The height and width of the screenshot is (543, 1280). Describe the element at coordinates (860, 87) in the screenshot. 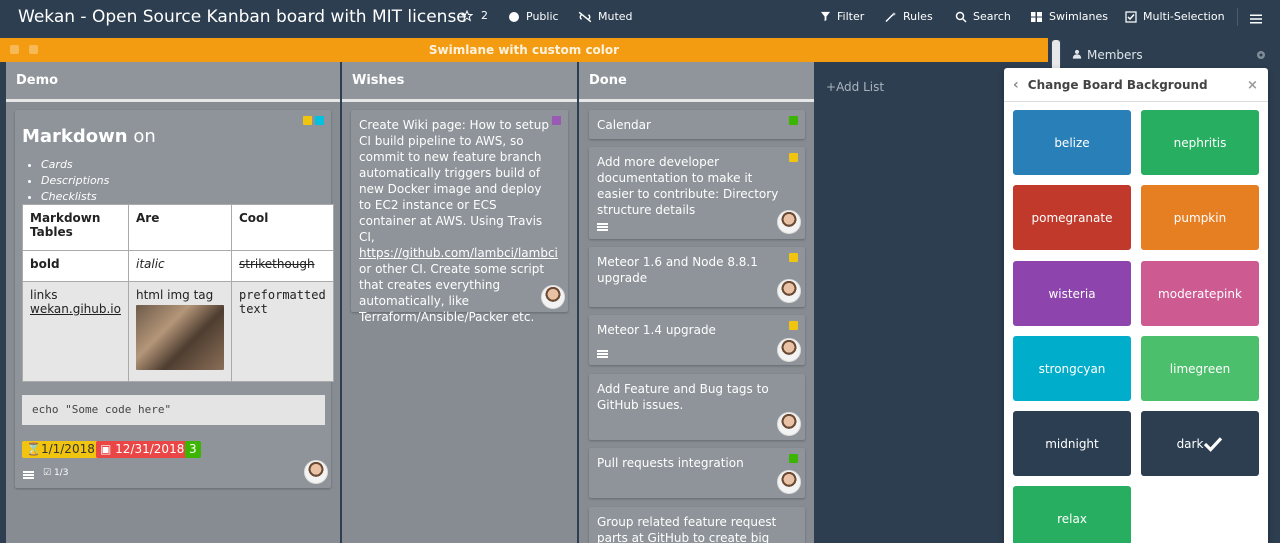

I see `add-list-label: Add List` at that location.